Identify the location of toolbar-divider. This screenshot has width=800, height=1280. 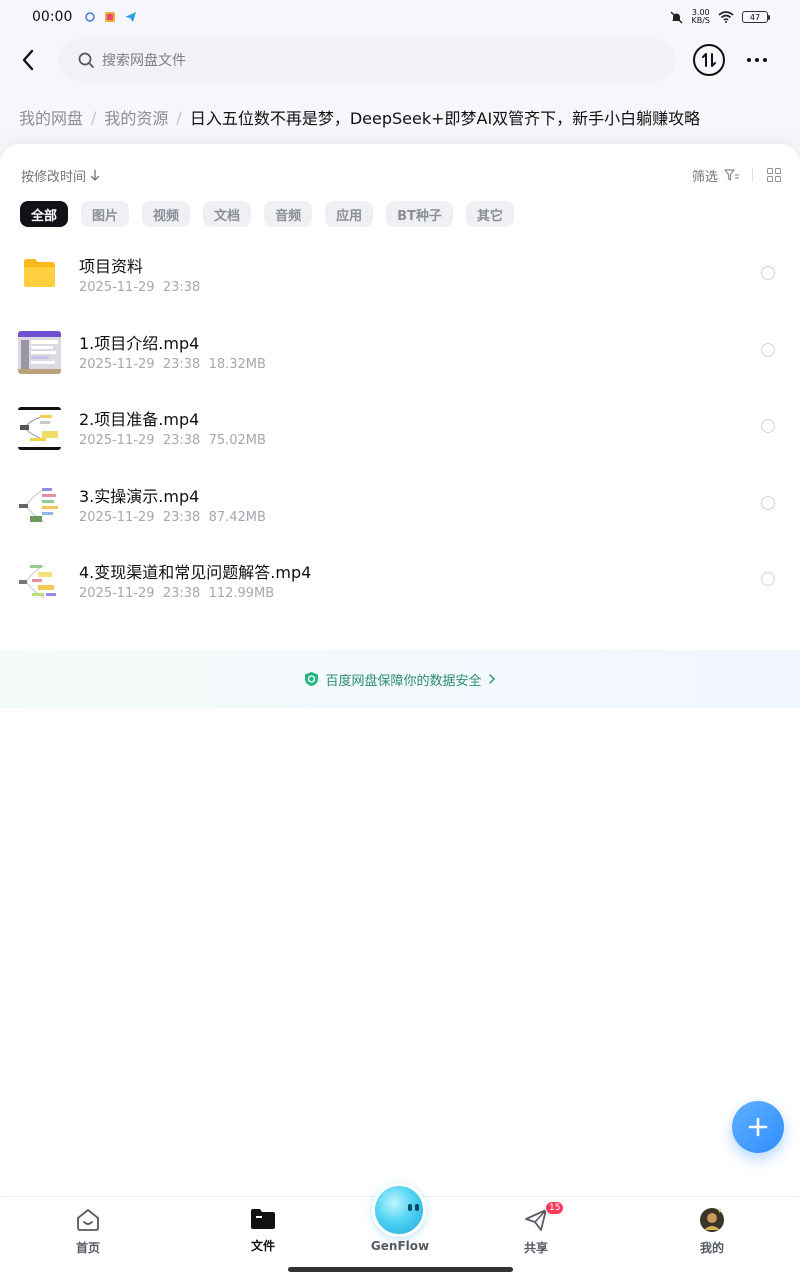
(752, 175).